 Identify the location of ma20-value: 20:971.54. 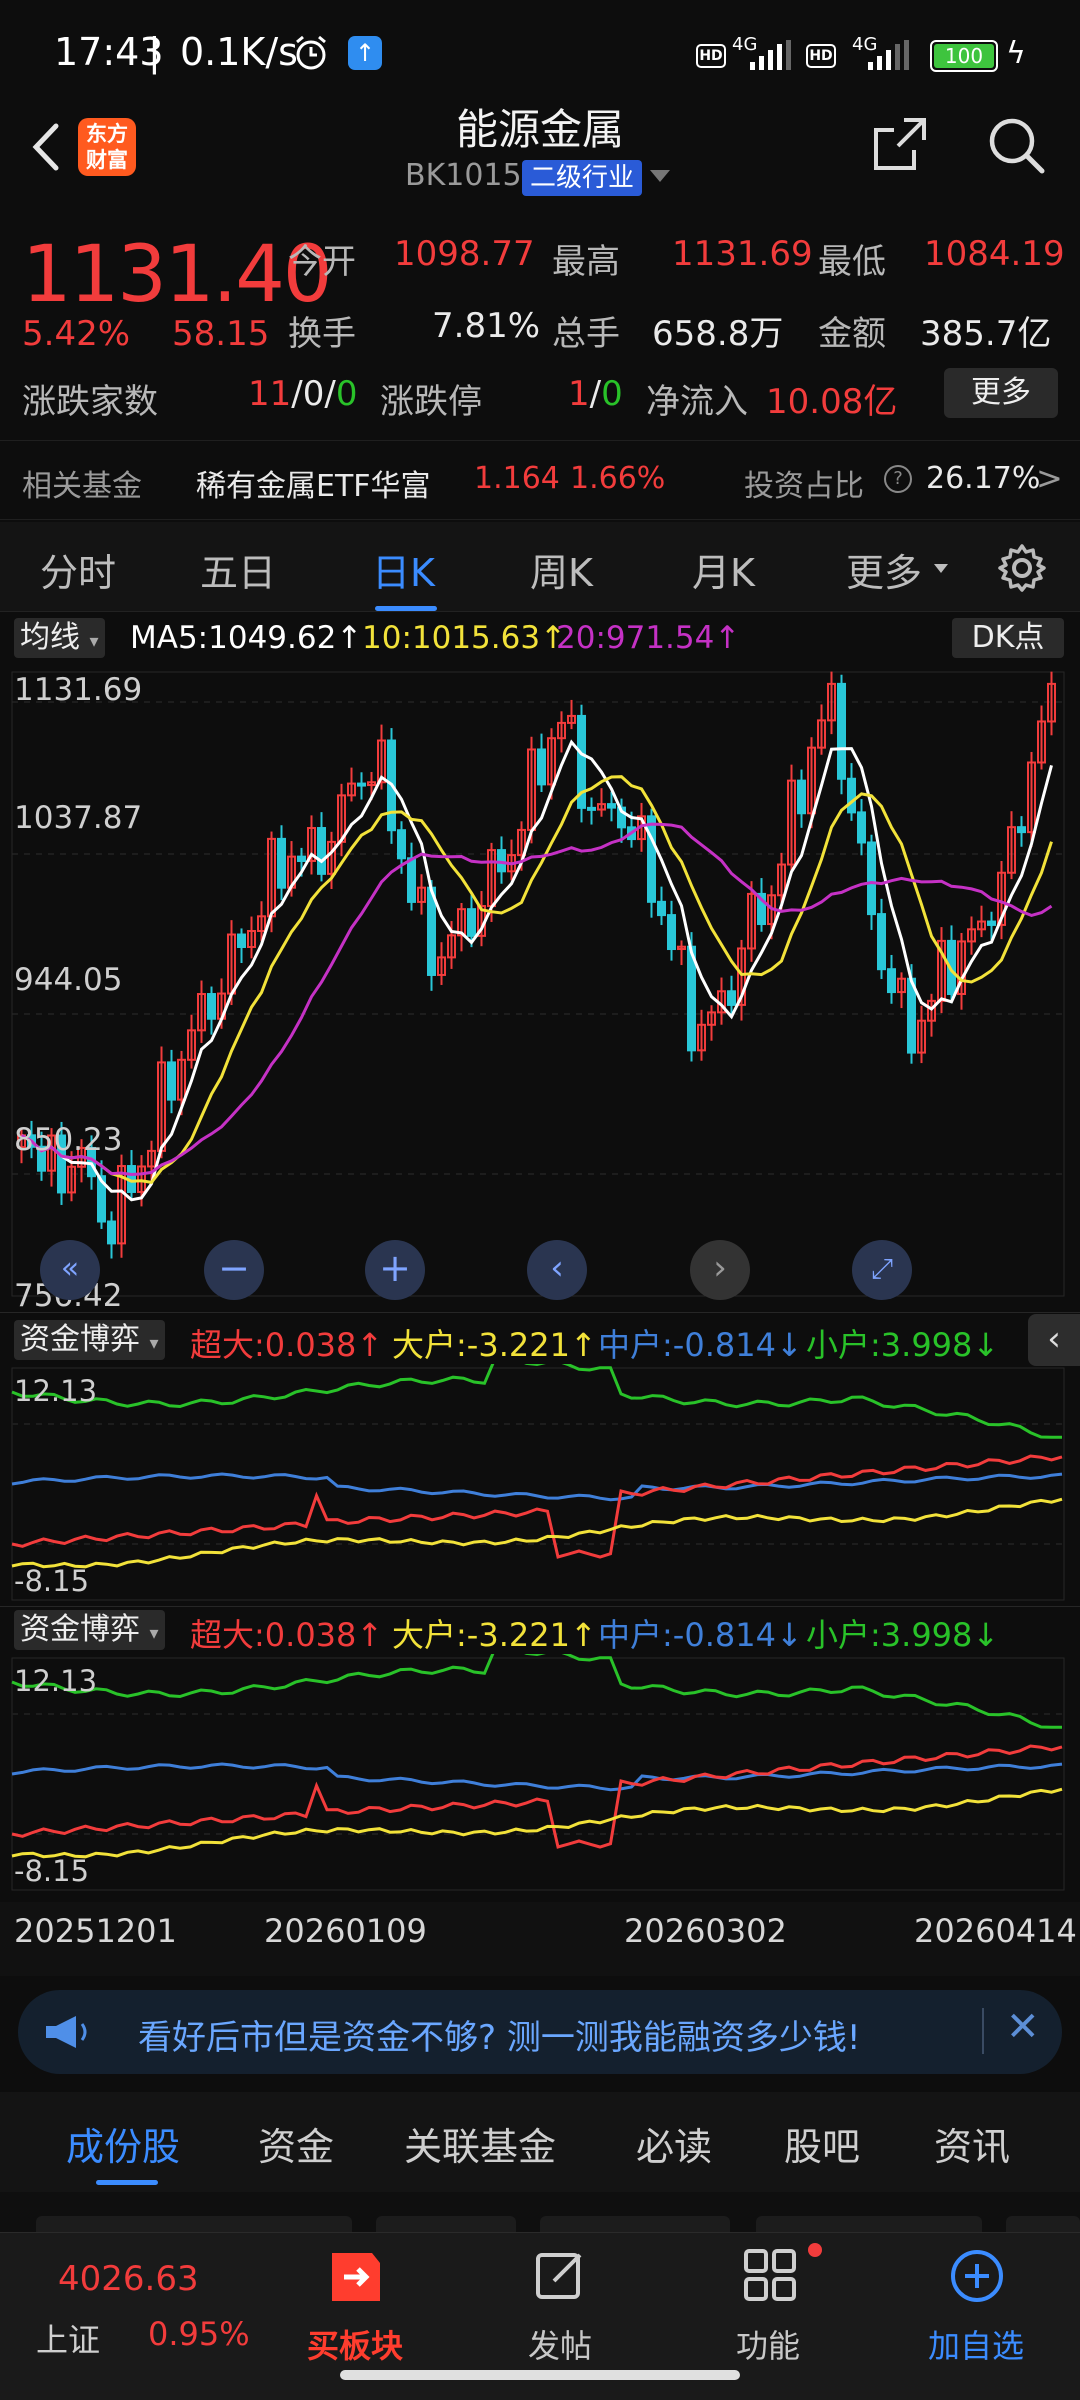
(635, 638).